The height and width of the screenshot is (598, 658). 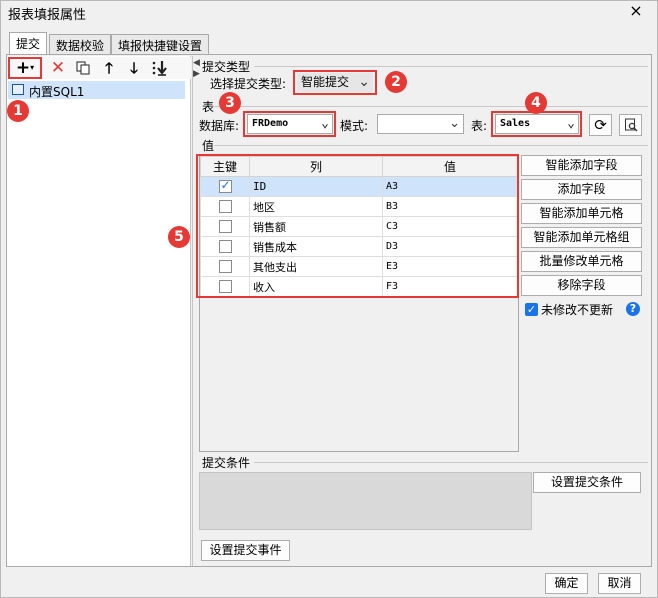 What do you see at coordinates (208, 146) in the screenshot?
I see `values-section-label: 值` at bounding box center [208, 146].